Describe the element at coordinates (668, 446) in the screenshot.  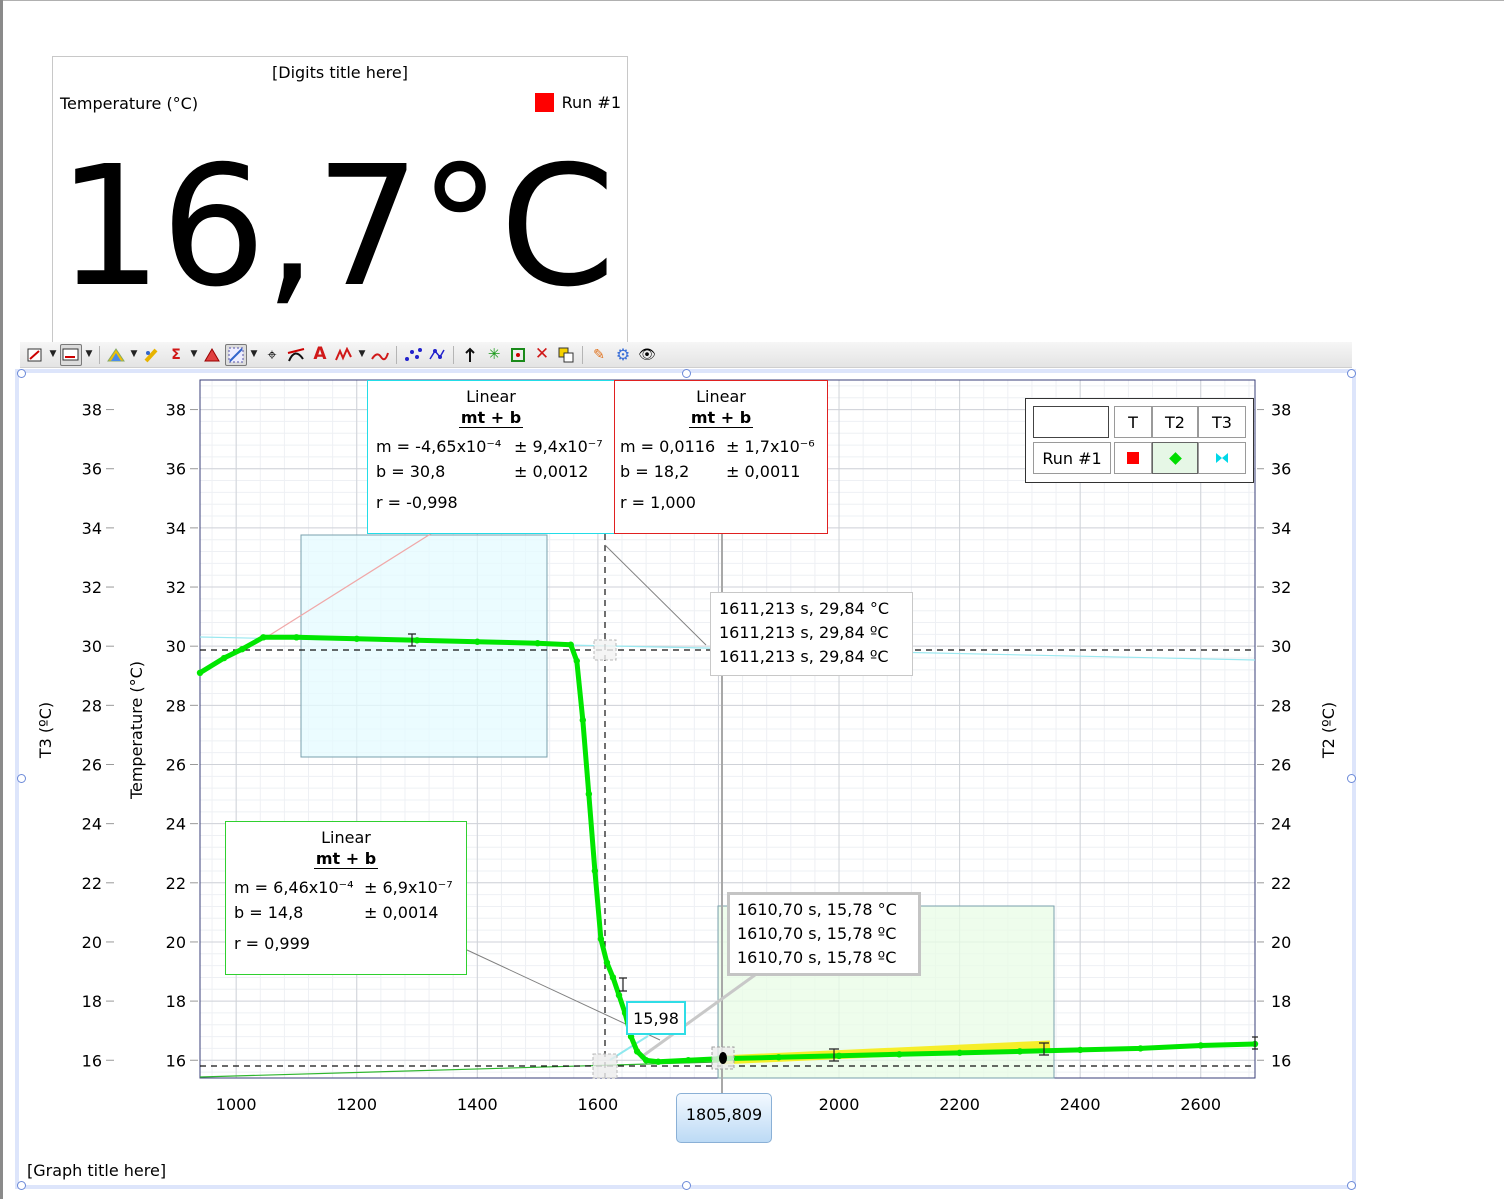
I see `fit-red-m: m = 0,0116` at that location.